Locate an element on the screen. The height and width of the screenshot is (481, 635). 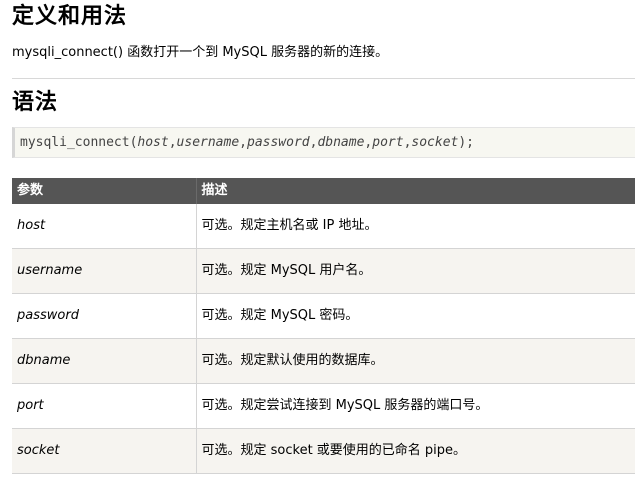
header-param: 参数 is located at coordinates (104, 191).